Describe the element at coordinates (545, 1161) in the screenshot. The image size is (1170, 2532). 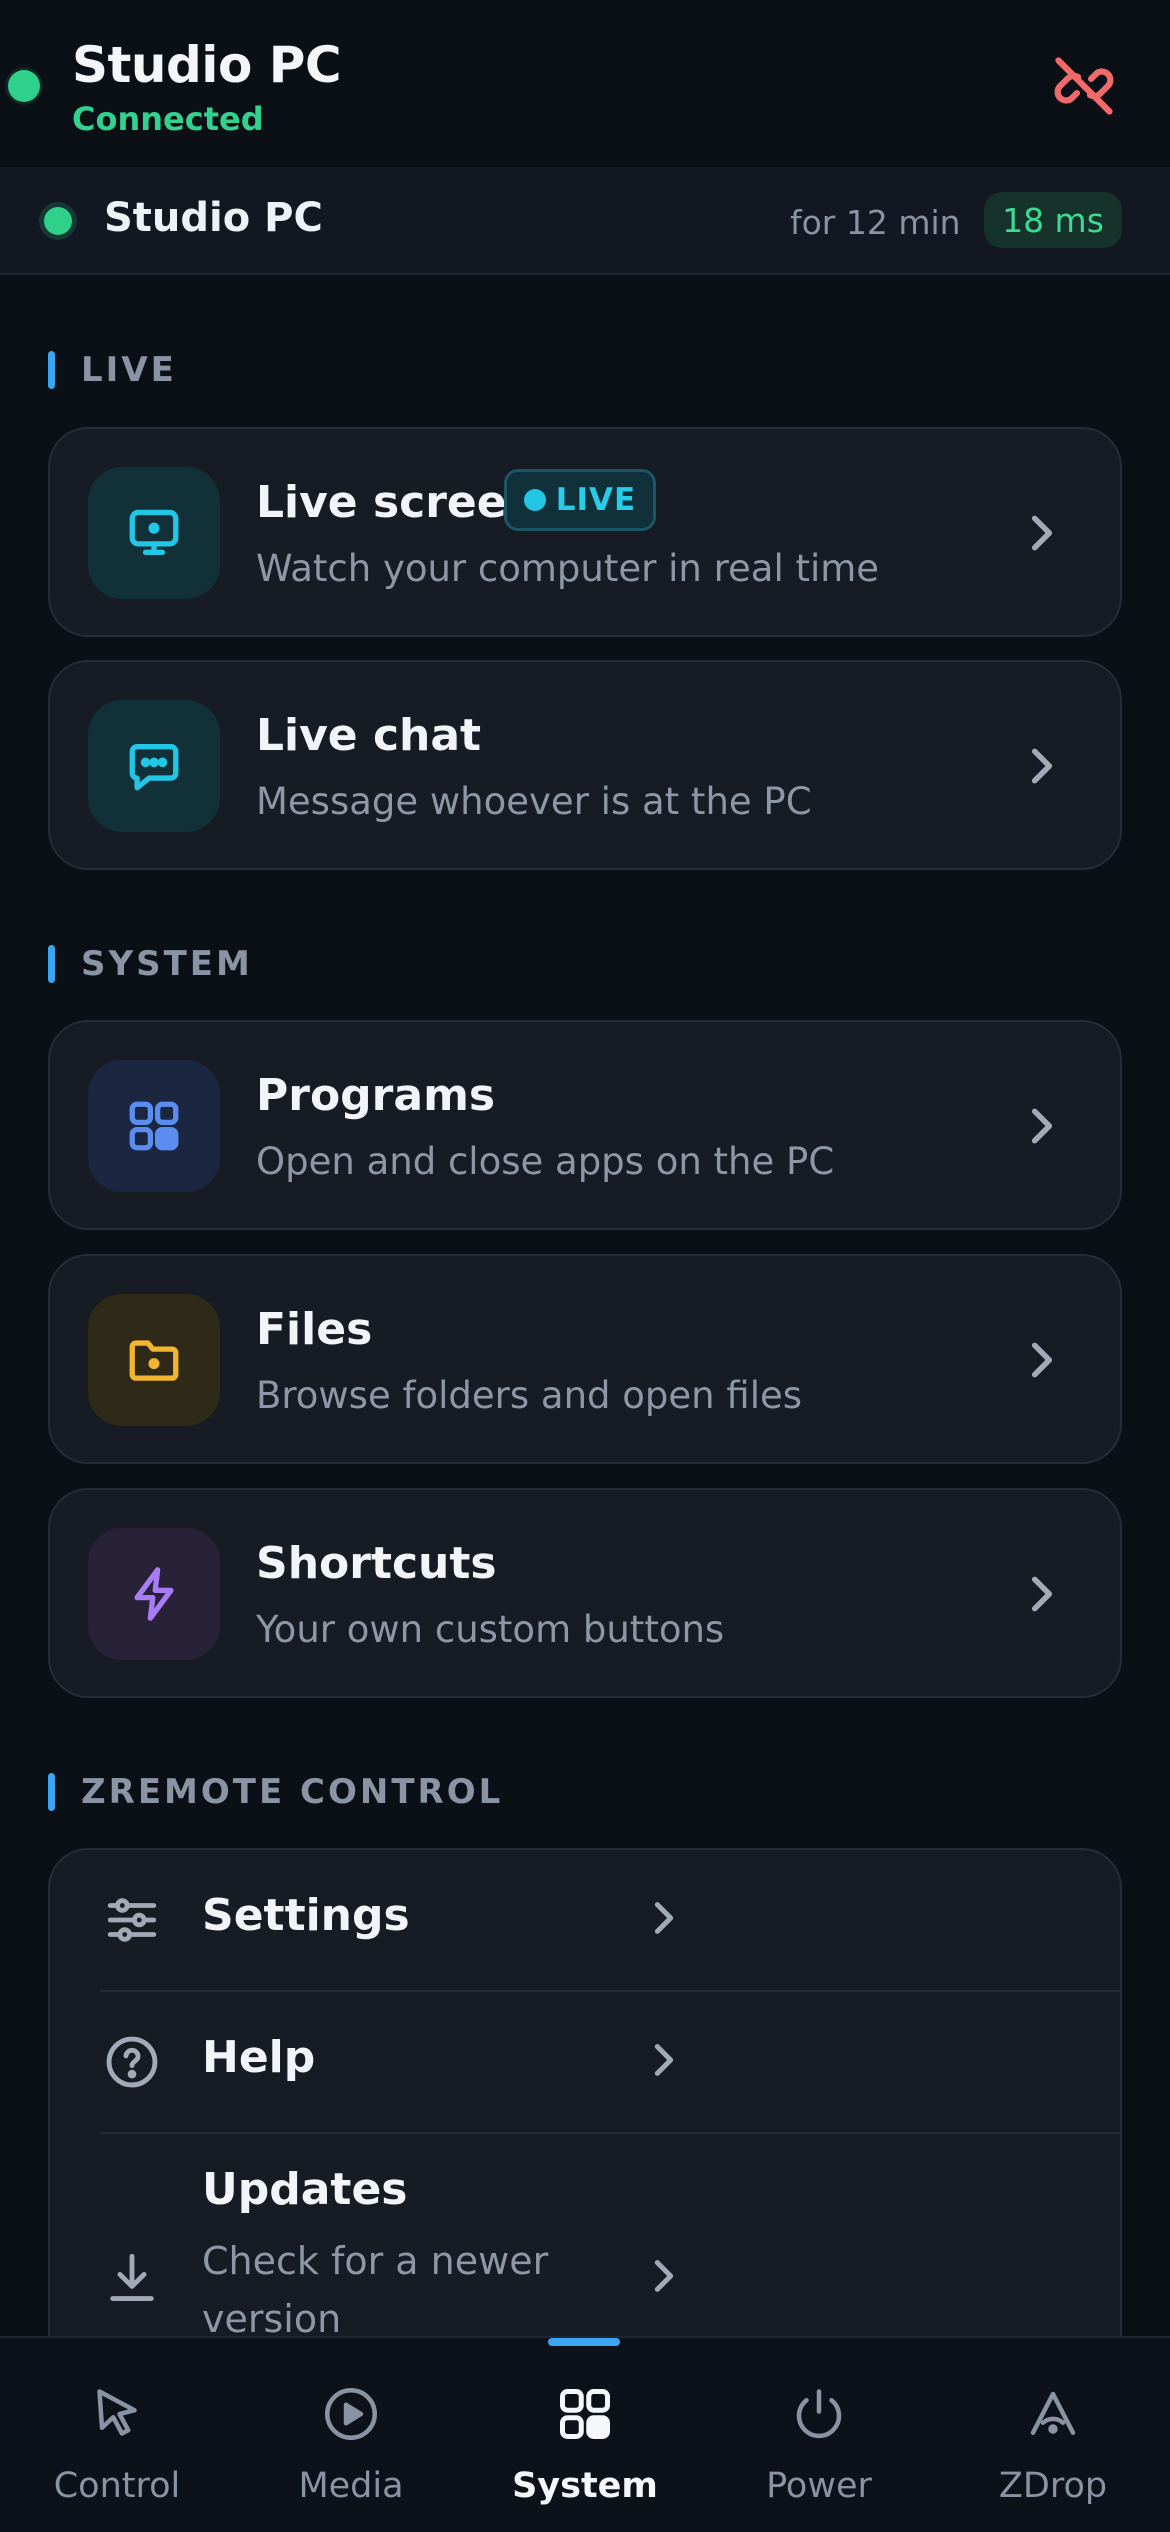
I see `programs-subtitle: Open and close apps on the PC` at that location.